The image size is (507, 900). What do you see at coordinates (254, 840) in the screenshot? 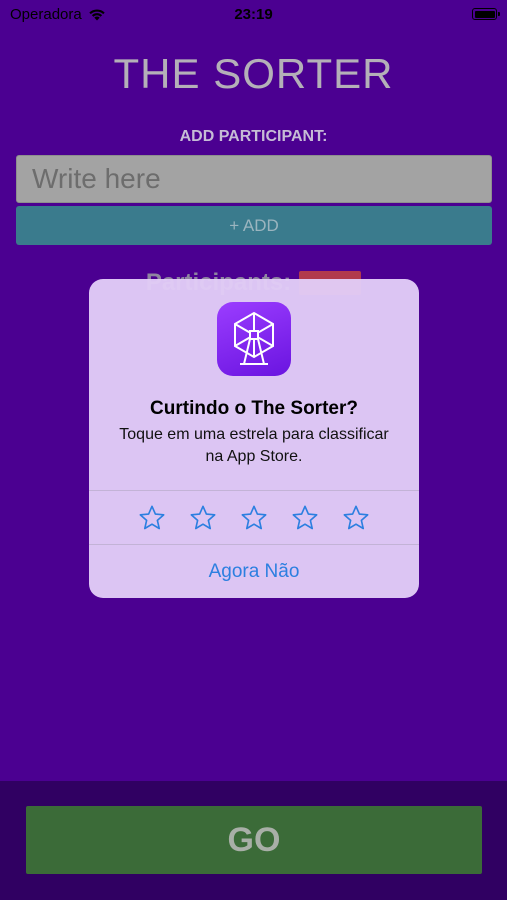
I see `go-button: GO` at bounding box center [254, 840].